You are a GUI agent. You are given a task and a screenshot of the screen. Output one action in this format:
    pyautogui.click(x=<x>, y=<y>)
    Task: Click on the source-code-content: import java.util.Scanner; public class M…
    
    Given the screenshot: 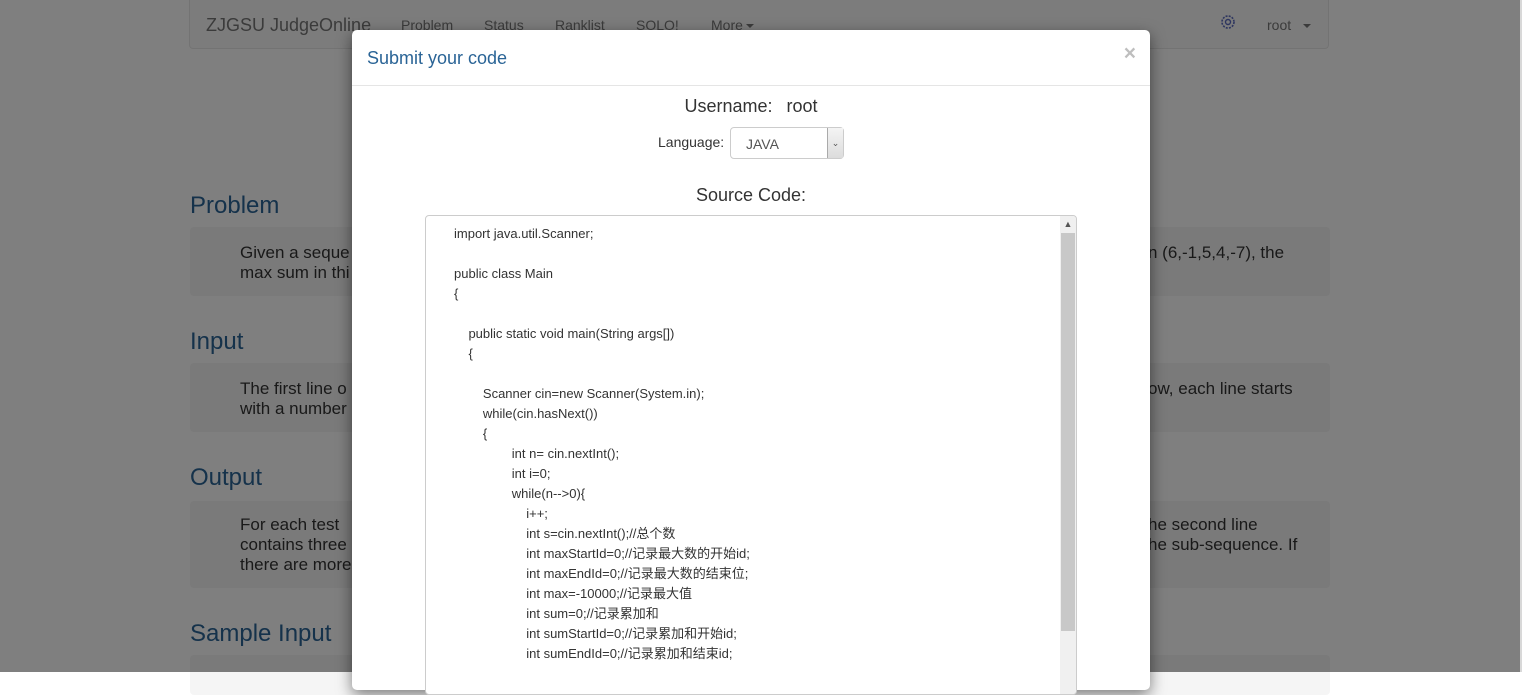 What is the action you would take?
    pyautogui.click(x=602, y=444)
    